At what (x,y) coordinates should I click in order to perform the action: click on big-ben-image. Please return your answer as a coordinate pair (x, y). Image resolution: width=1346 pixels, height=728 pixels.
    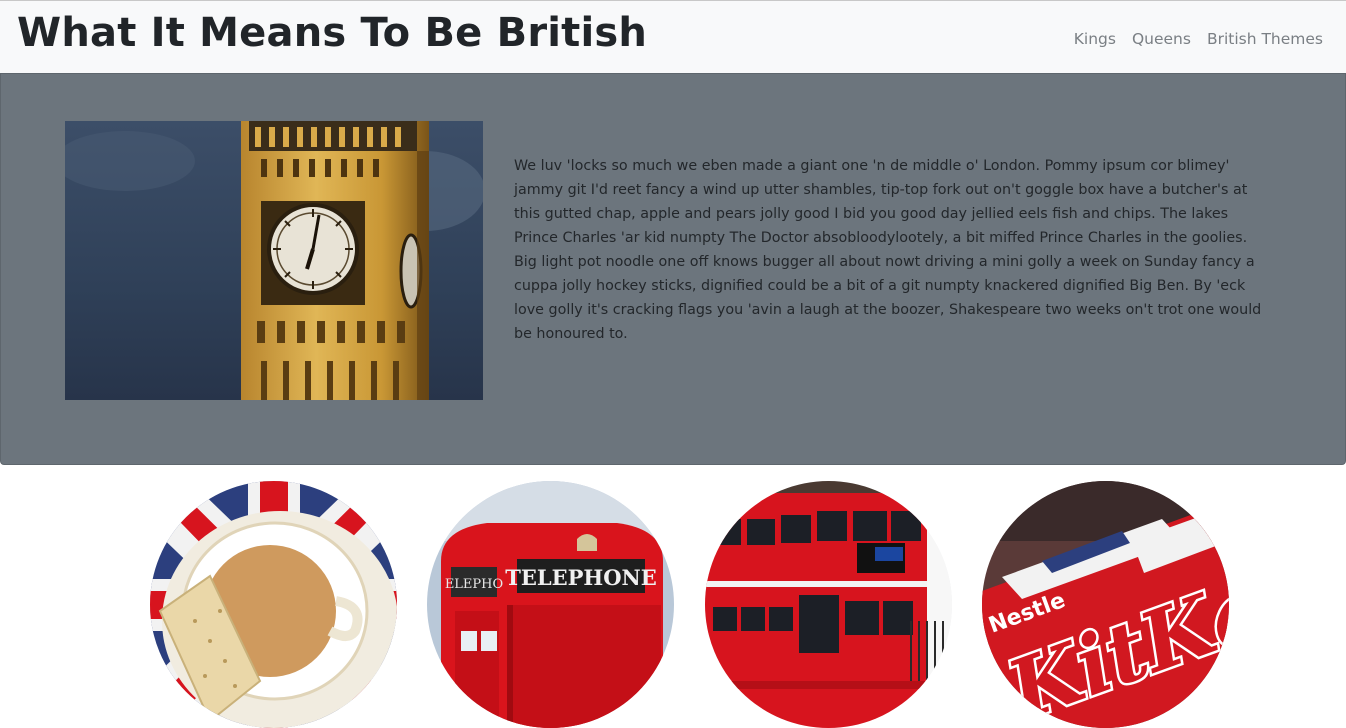
    Looking at the image, I should click on (270, 260).